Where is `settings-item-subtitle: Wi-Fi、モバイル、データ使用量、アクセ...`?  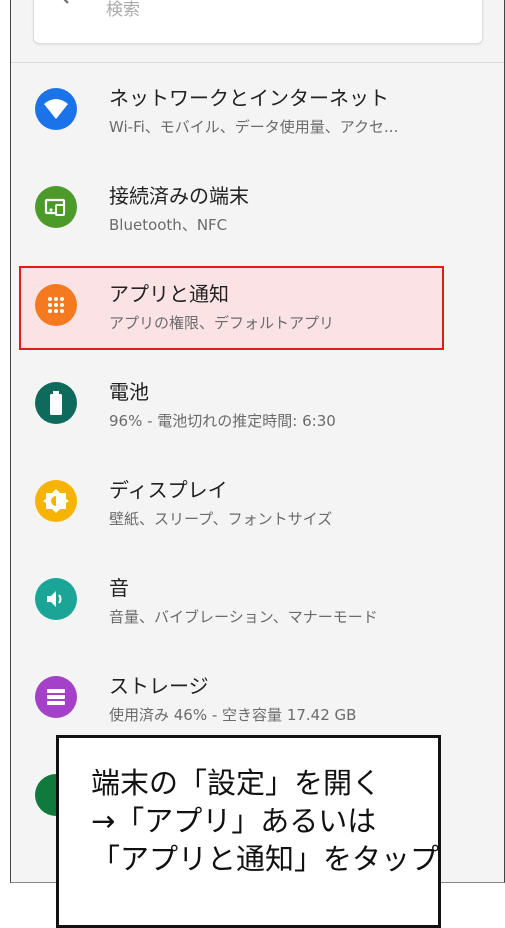 settings-item-subtitle: Wi-Fi、モバイル、データ使用量、アクセ... is located at coordinates (254, 127).